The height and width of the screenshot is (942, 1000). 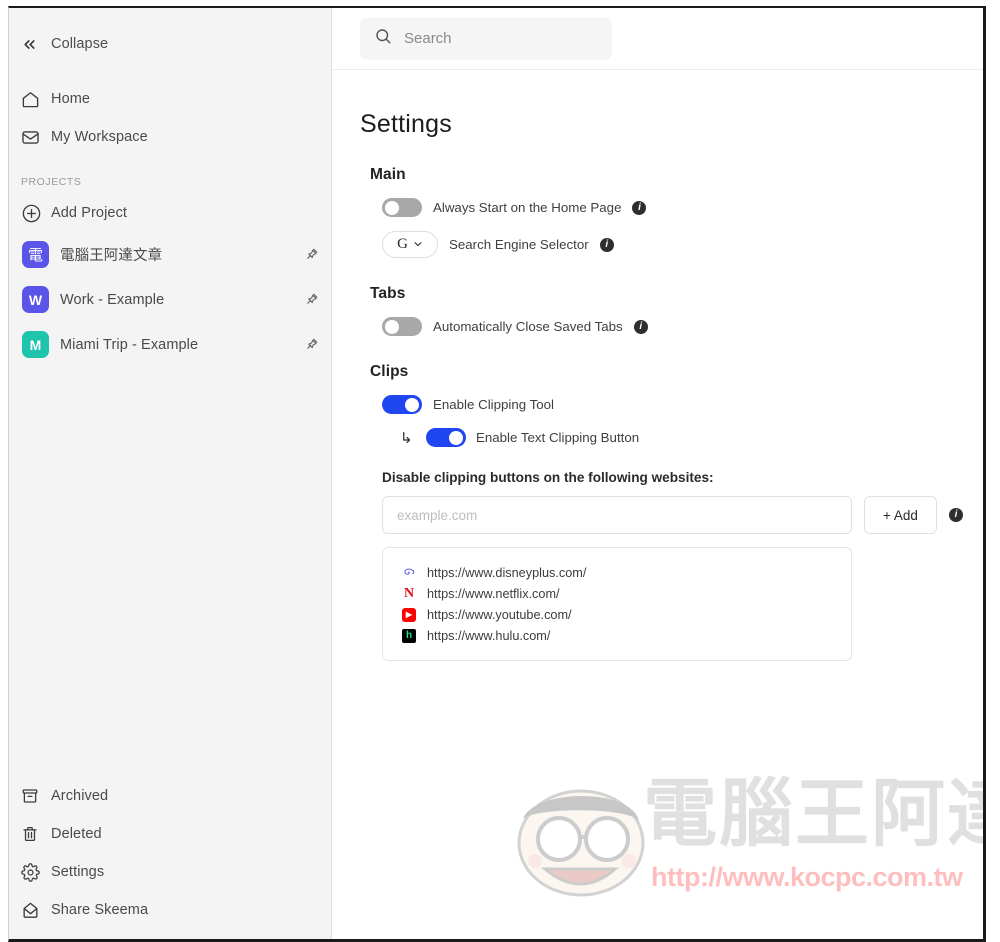 I want to click on page-title: Settings, so click(x=406, y=124).